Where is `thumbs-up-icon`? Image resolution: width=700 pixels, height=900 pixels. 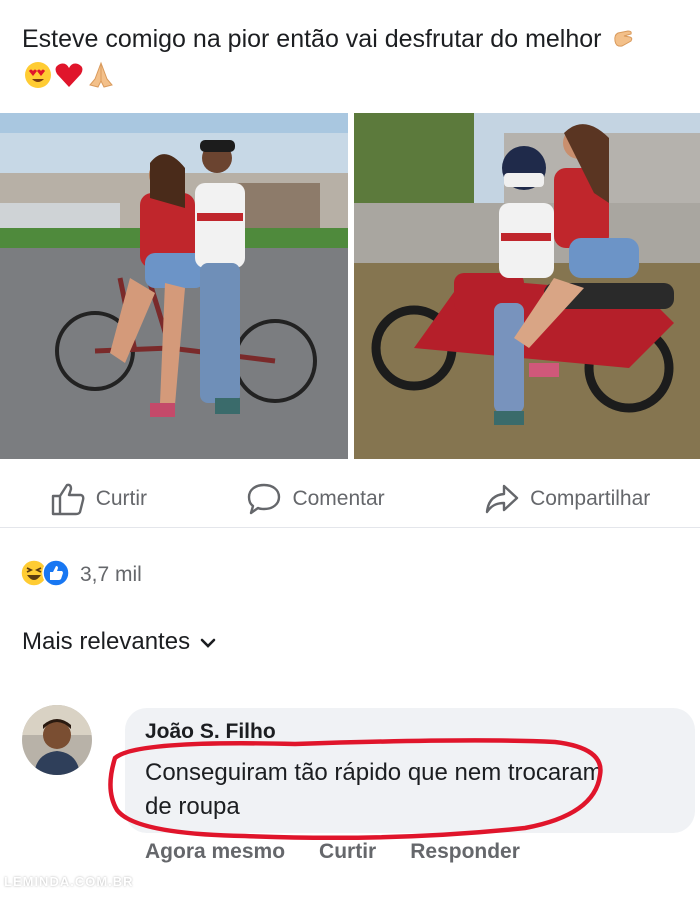 thumbs-up-icon is located at coordinates (68, 499).